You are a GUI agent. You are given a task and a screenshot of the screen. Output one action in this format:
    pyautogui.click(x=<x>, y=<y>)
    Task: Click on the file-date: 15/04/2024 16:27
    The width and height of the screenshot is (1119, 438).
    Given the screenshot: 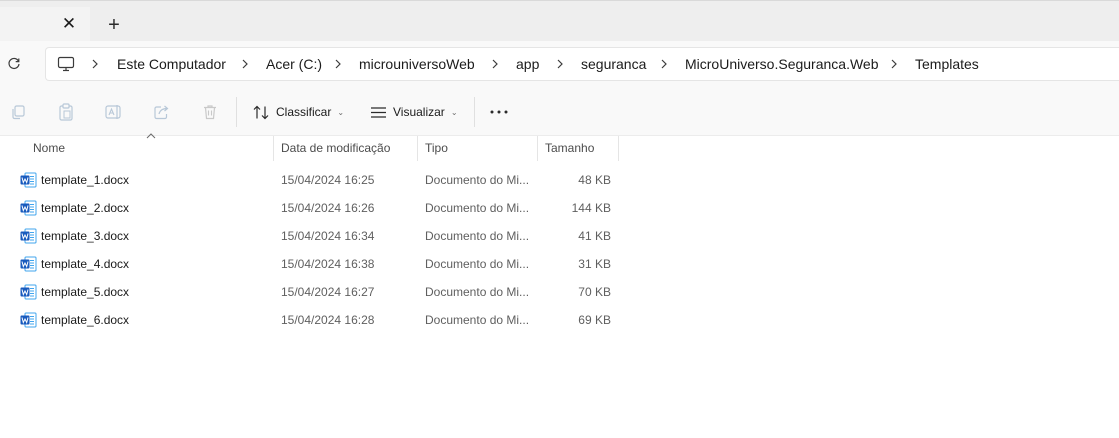 What is the action you would take?
    pyautogui.click(x=328, y=292)
    